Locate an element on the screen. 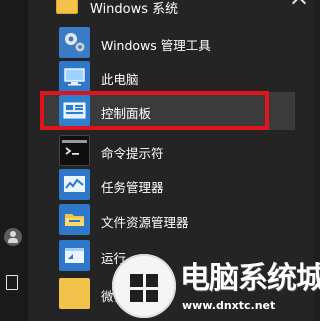  group-title: Windows 系统 is located at coordinates (134, 9).